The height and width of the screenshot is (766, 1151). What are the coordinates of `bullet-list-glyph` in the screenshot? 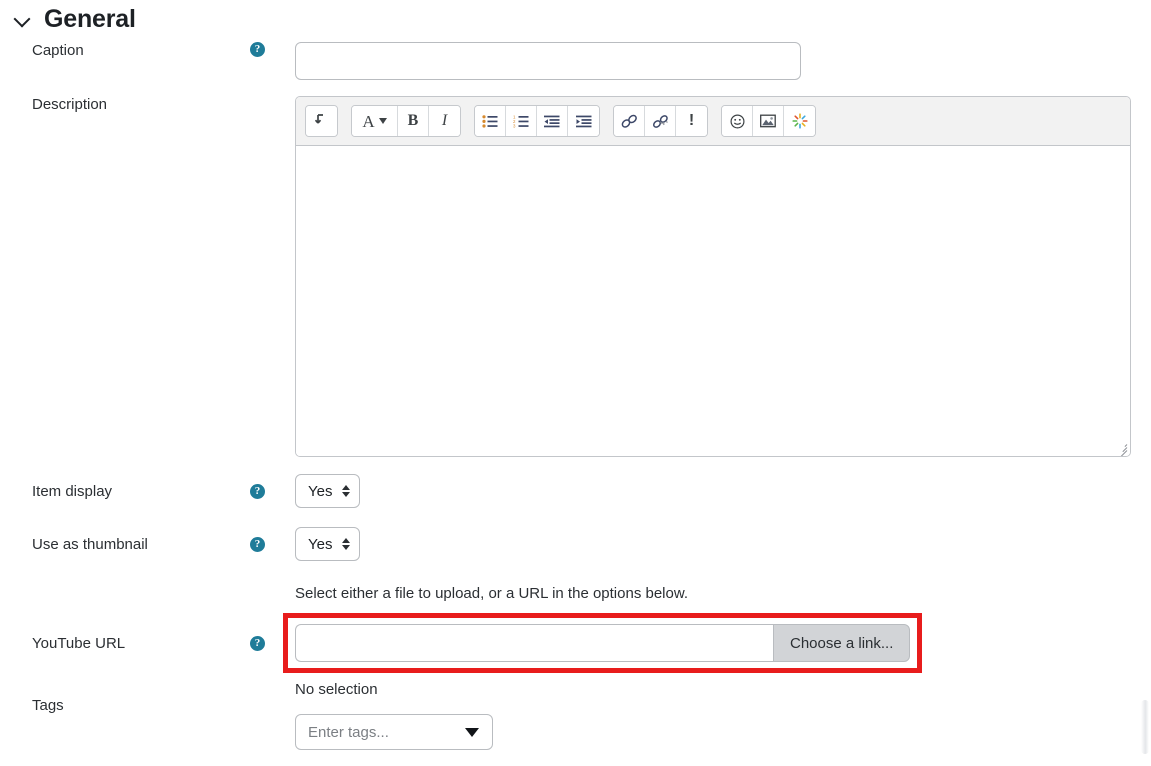 It's located at (490, 121).